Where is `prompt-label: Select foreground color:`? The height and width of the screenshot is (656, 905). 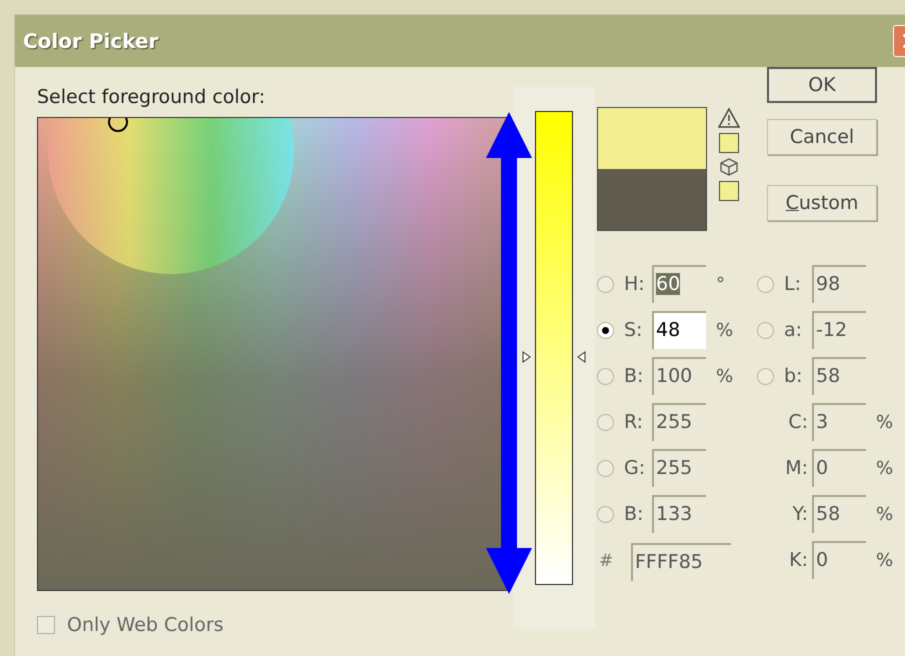 prompt-label: Select foreground color: is located at coordinates (151, 97).